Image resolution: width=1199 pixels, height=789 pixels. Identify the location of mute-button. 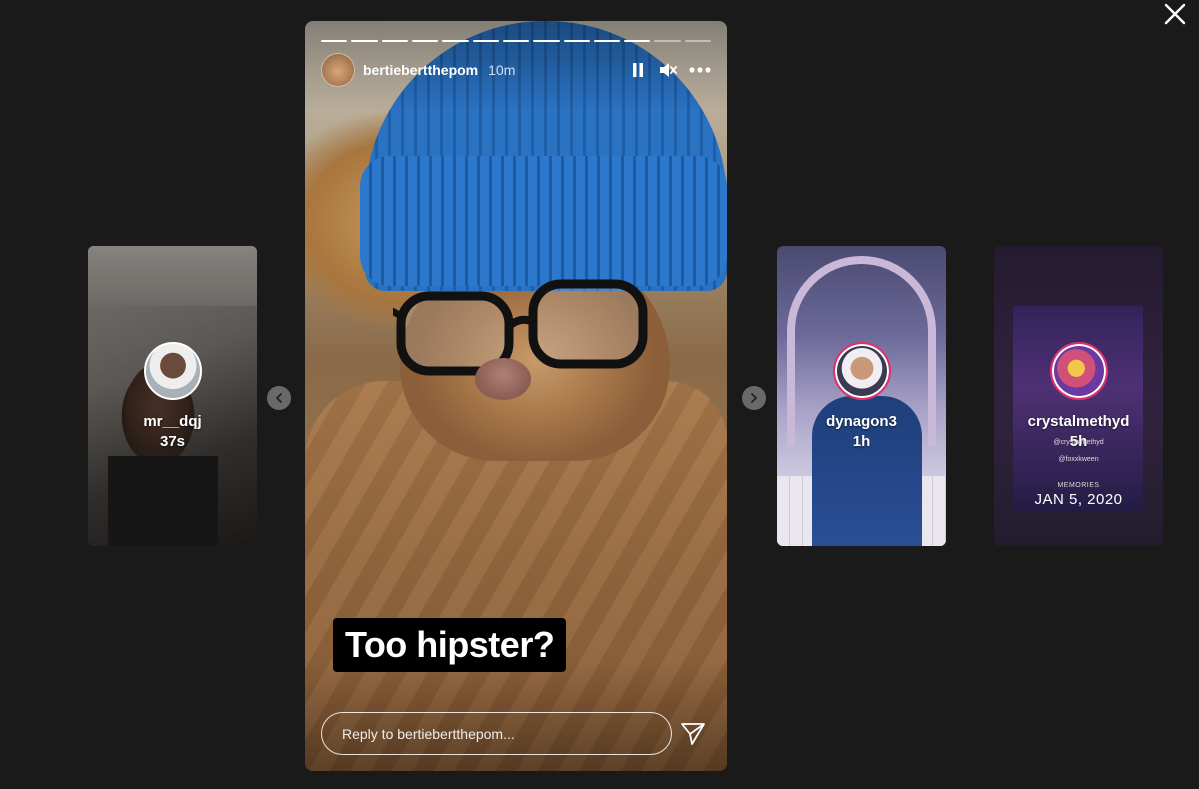
(668, 70).